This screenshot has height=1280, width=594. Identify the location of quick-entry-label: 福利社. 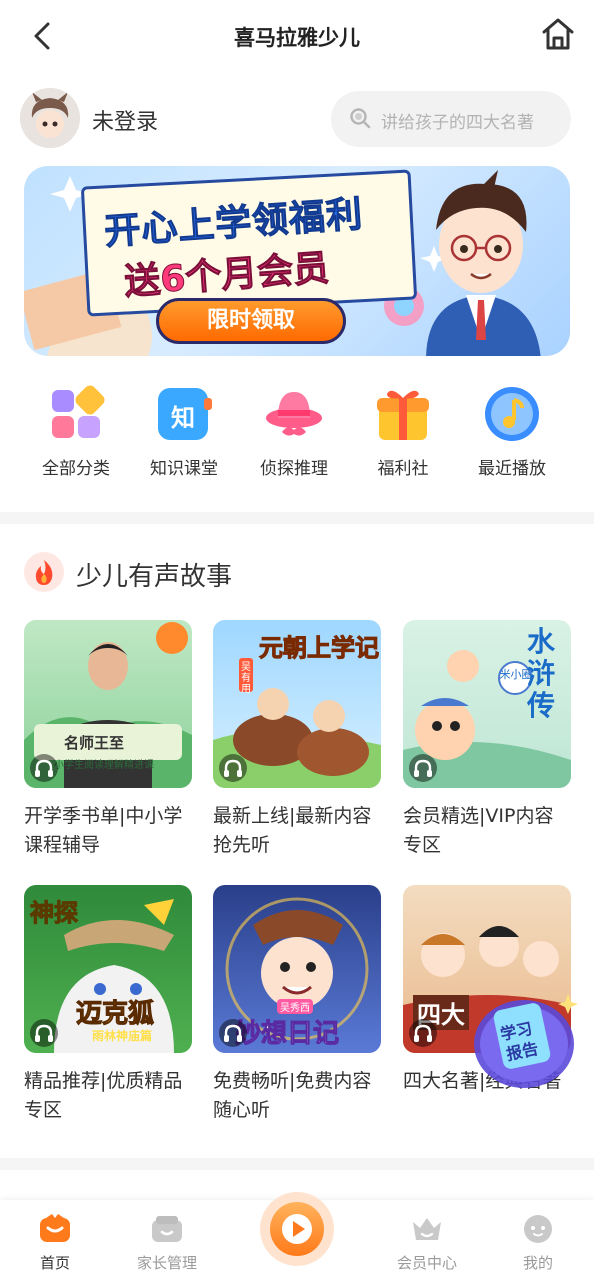
(403, 469).